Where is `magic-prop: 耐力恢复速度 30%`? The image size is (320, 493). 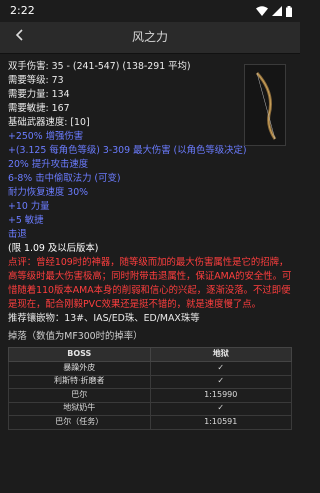
magic-prop: 耐力恢复速度 30% is located at coordinates (48, 192).